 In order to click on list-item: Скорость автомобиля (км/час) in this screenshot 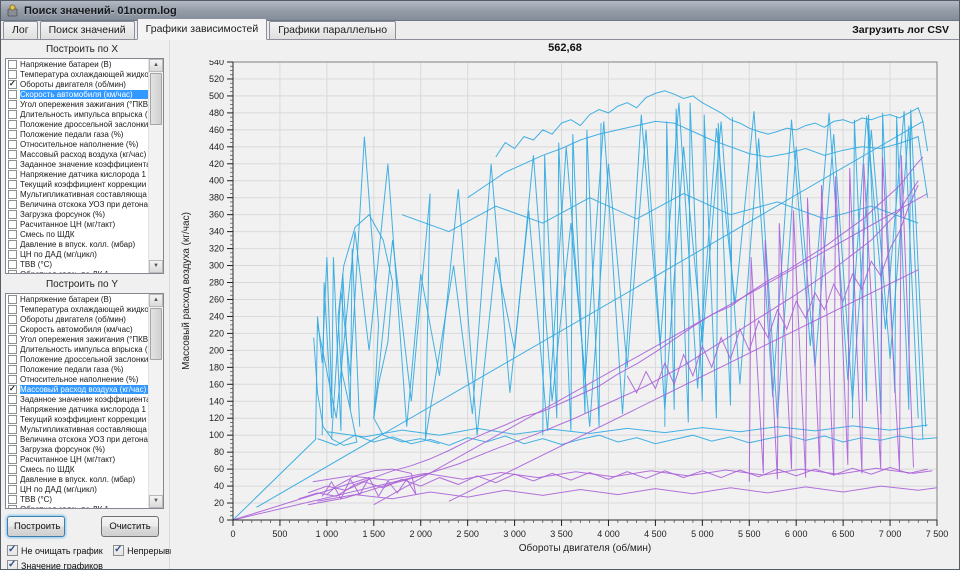, I will do `click(84, 94)`.